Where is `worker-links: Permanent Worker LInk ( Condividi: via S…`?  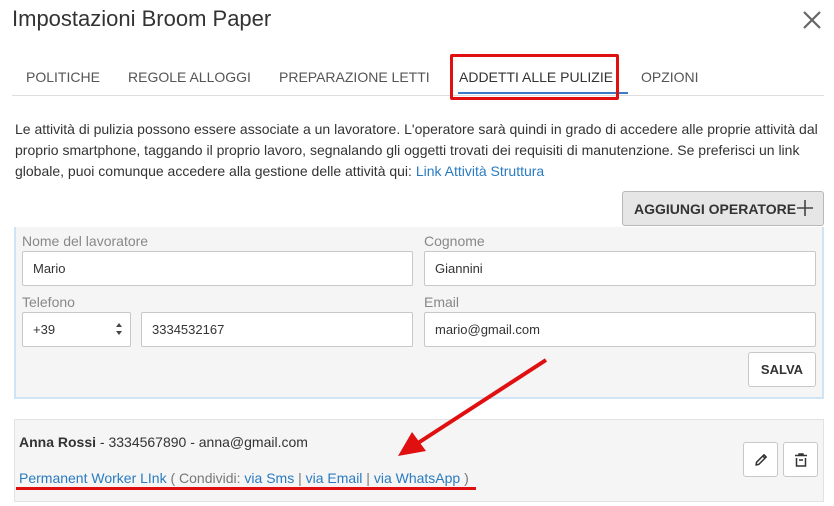 worker-links: Permanent Worker LInk ( Condividi: via S… is located at coordinates (244, 478).